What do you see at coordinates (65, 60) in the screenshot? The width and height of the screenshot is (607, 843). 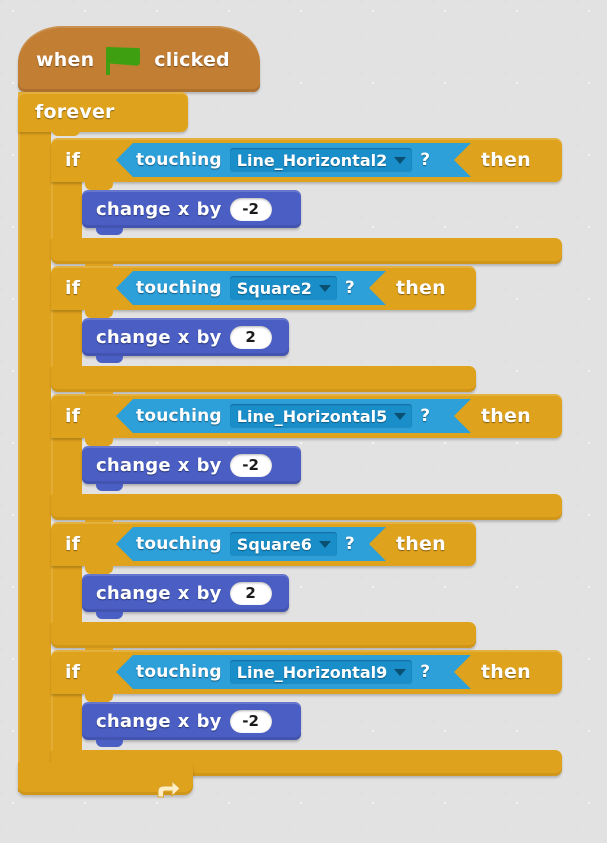 I see `when-label: when` at bounding box center [65, 60].